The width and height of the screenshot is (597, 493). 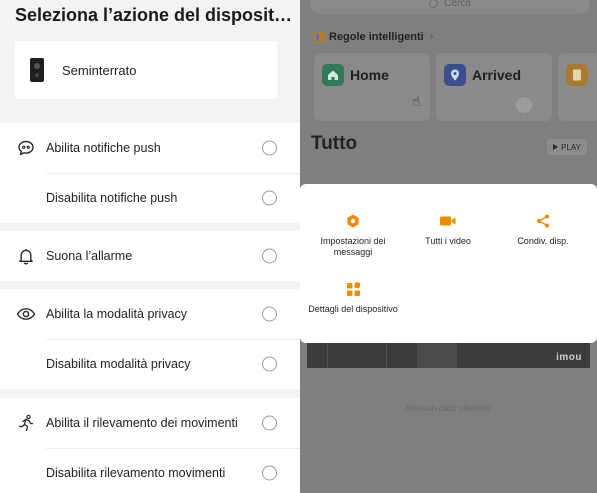 What do you see at coordinates (524, 105) in the screenshot?
I see `scene-toggle` at bounding box center [524, 105].